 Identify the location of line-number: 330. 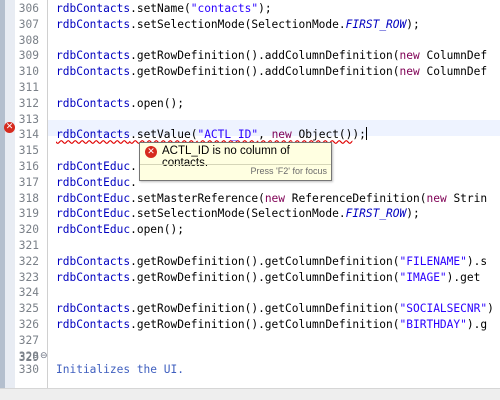
(28, 369).